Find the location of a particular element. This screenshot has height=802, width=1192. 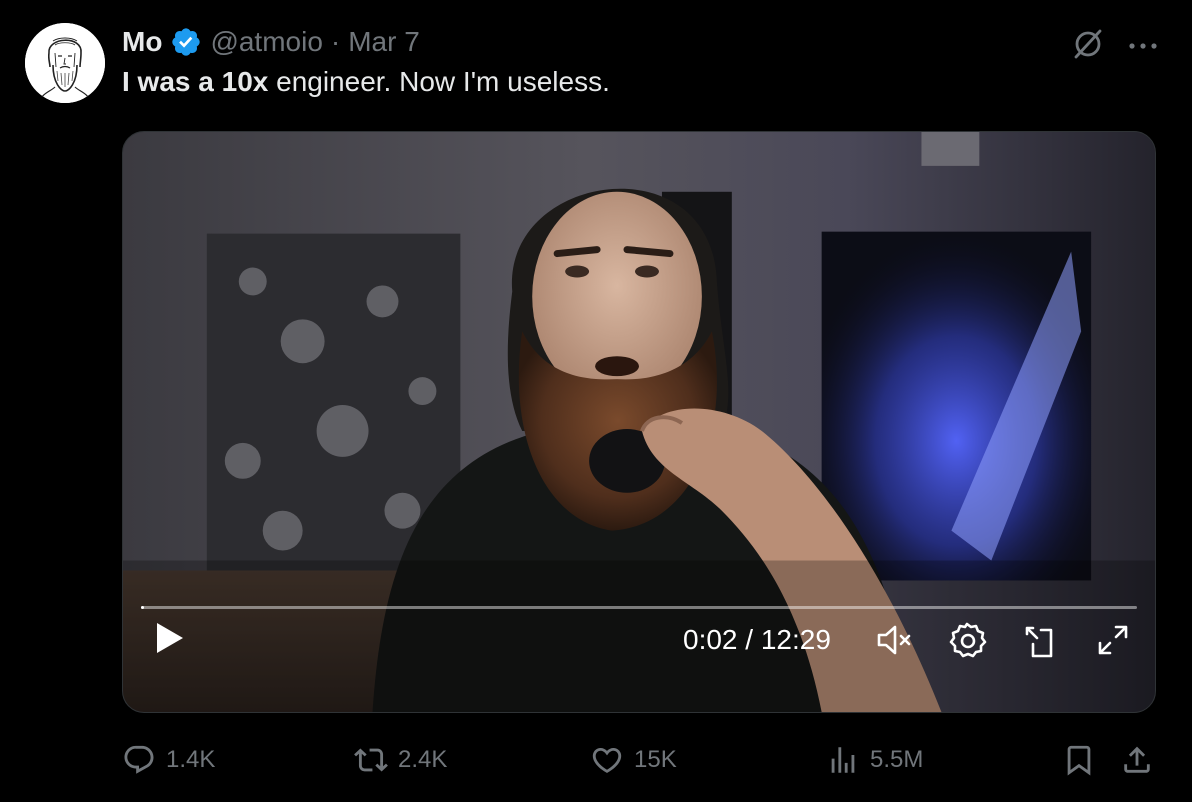

views-button: 5.5M is located at coordinates (874, 760).